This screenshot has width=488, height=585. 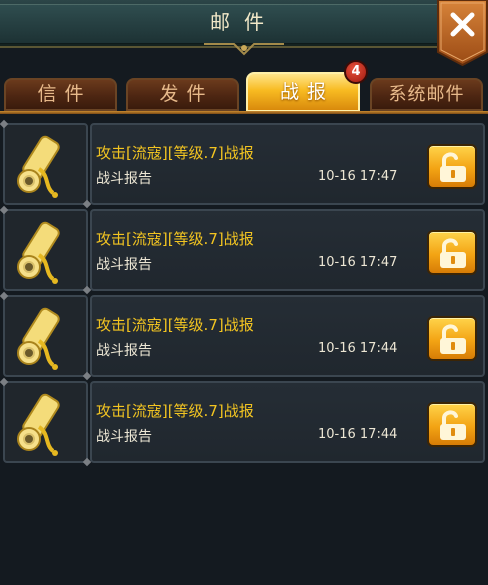 I want to click on window-title: 邮件, so click(x=244, y=22).